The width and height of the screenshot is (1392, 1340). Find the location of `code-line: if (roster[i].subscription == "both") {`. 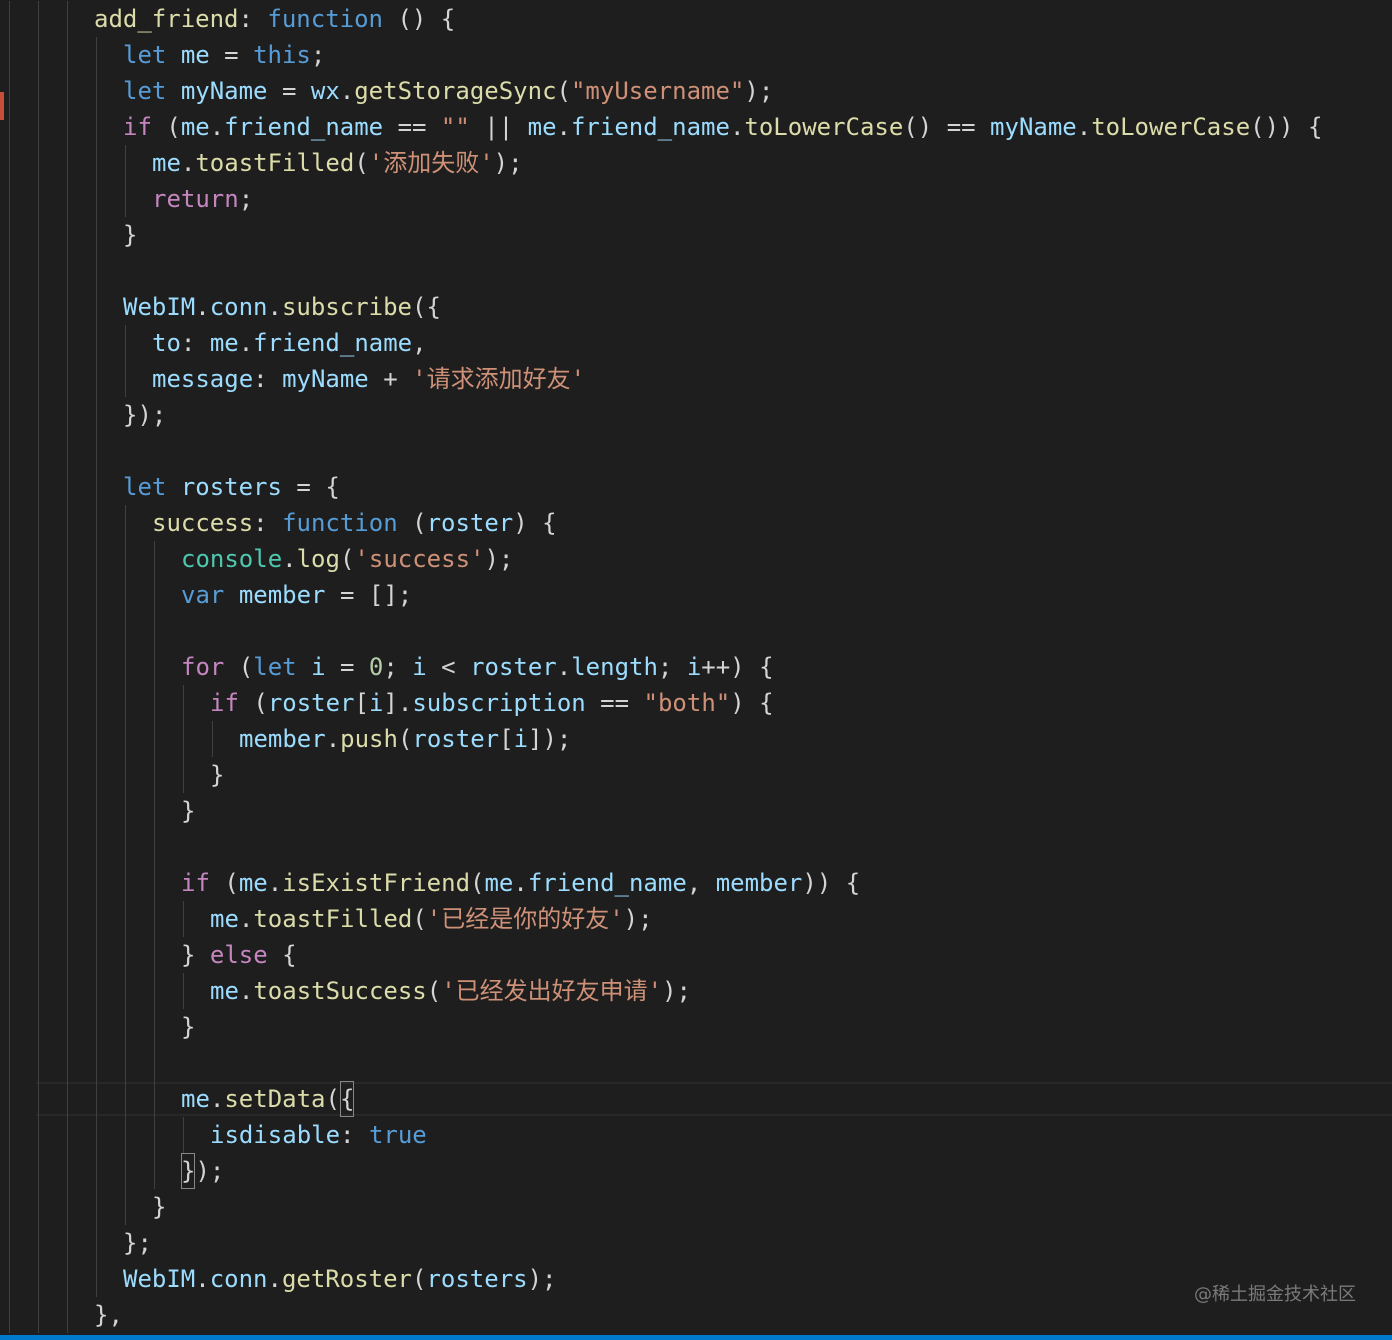

code-line: if (roster[i].subscription == "both") { is located at coordinates (492, 703).